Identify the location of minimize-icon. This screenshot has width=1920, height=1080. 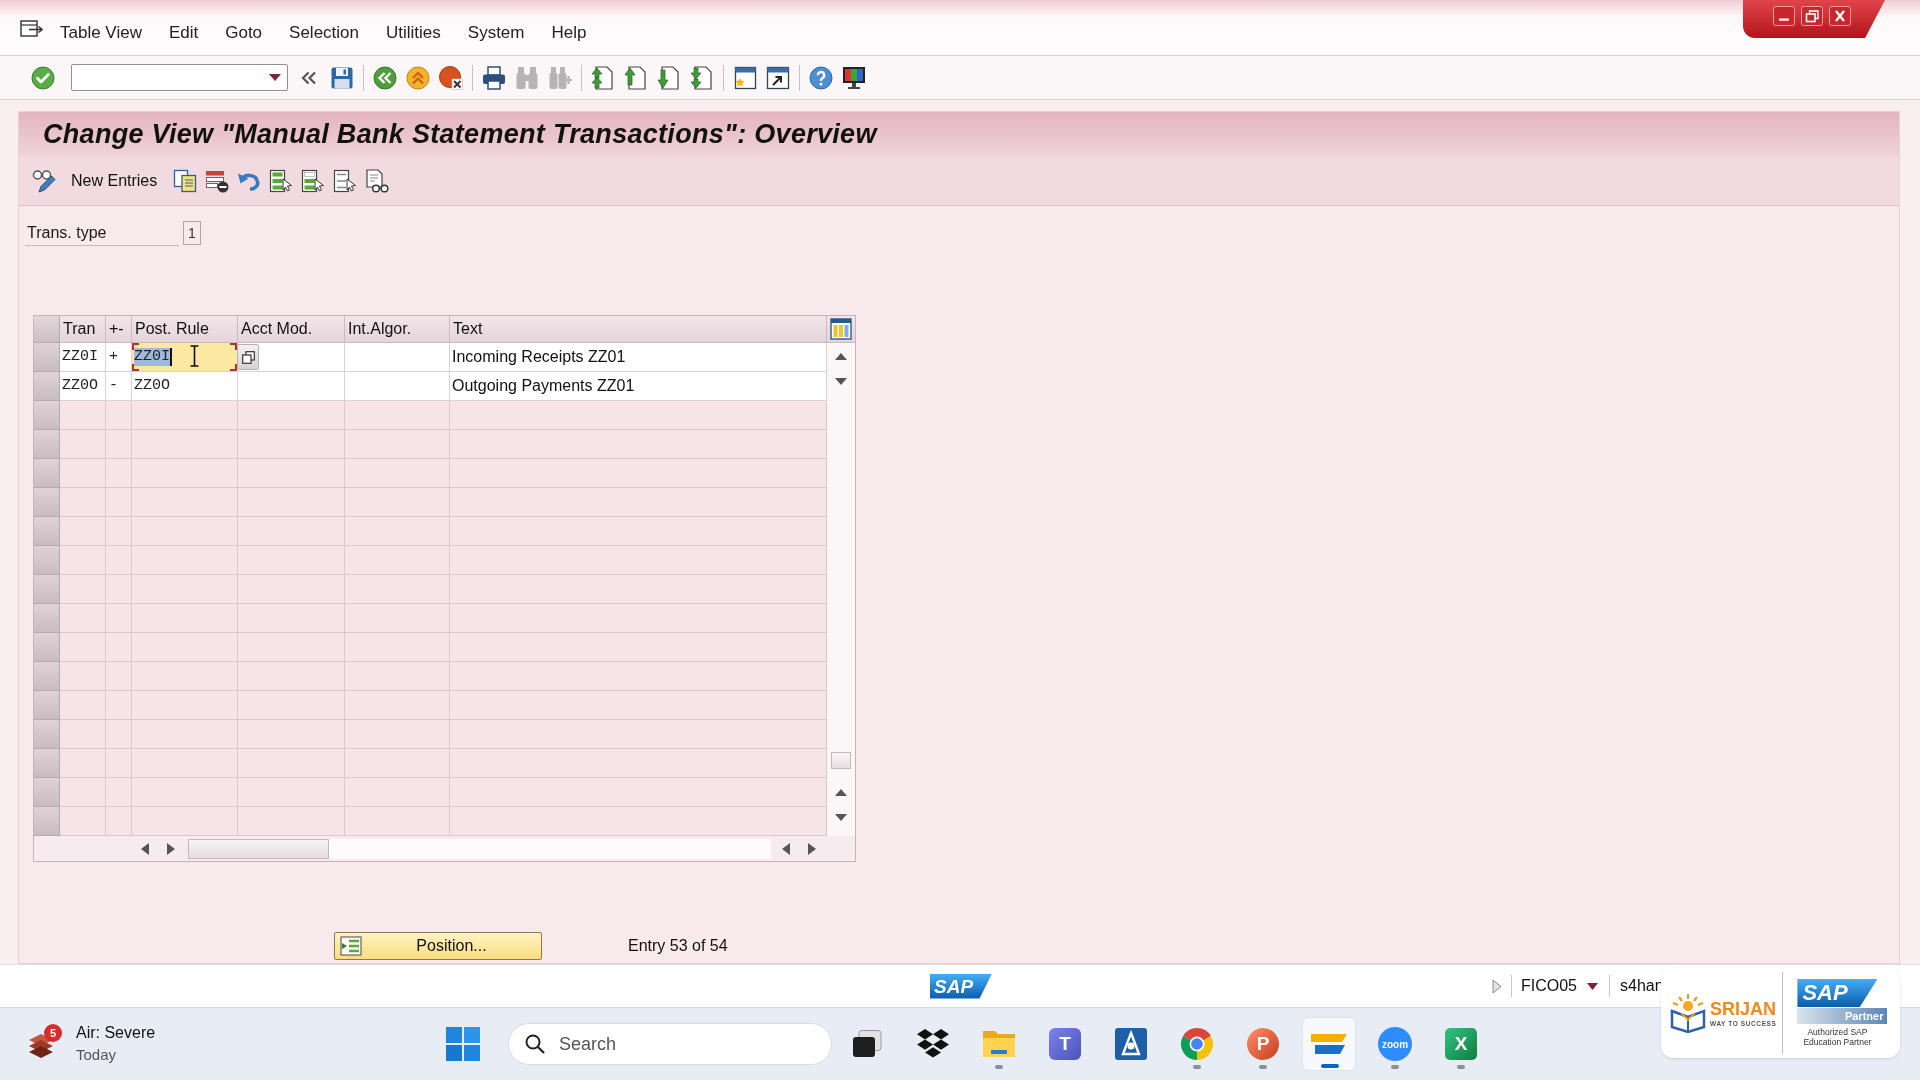
(1784, 16).